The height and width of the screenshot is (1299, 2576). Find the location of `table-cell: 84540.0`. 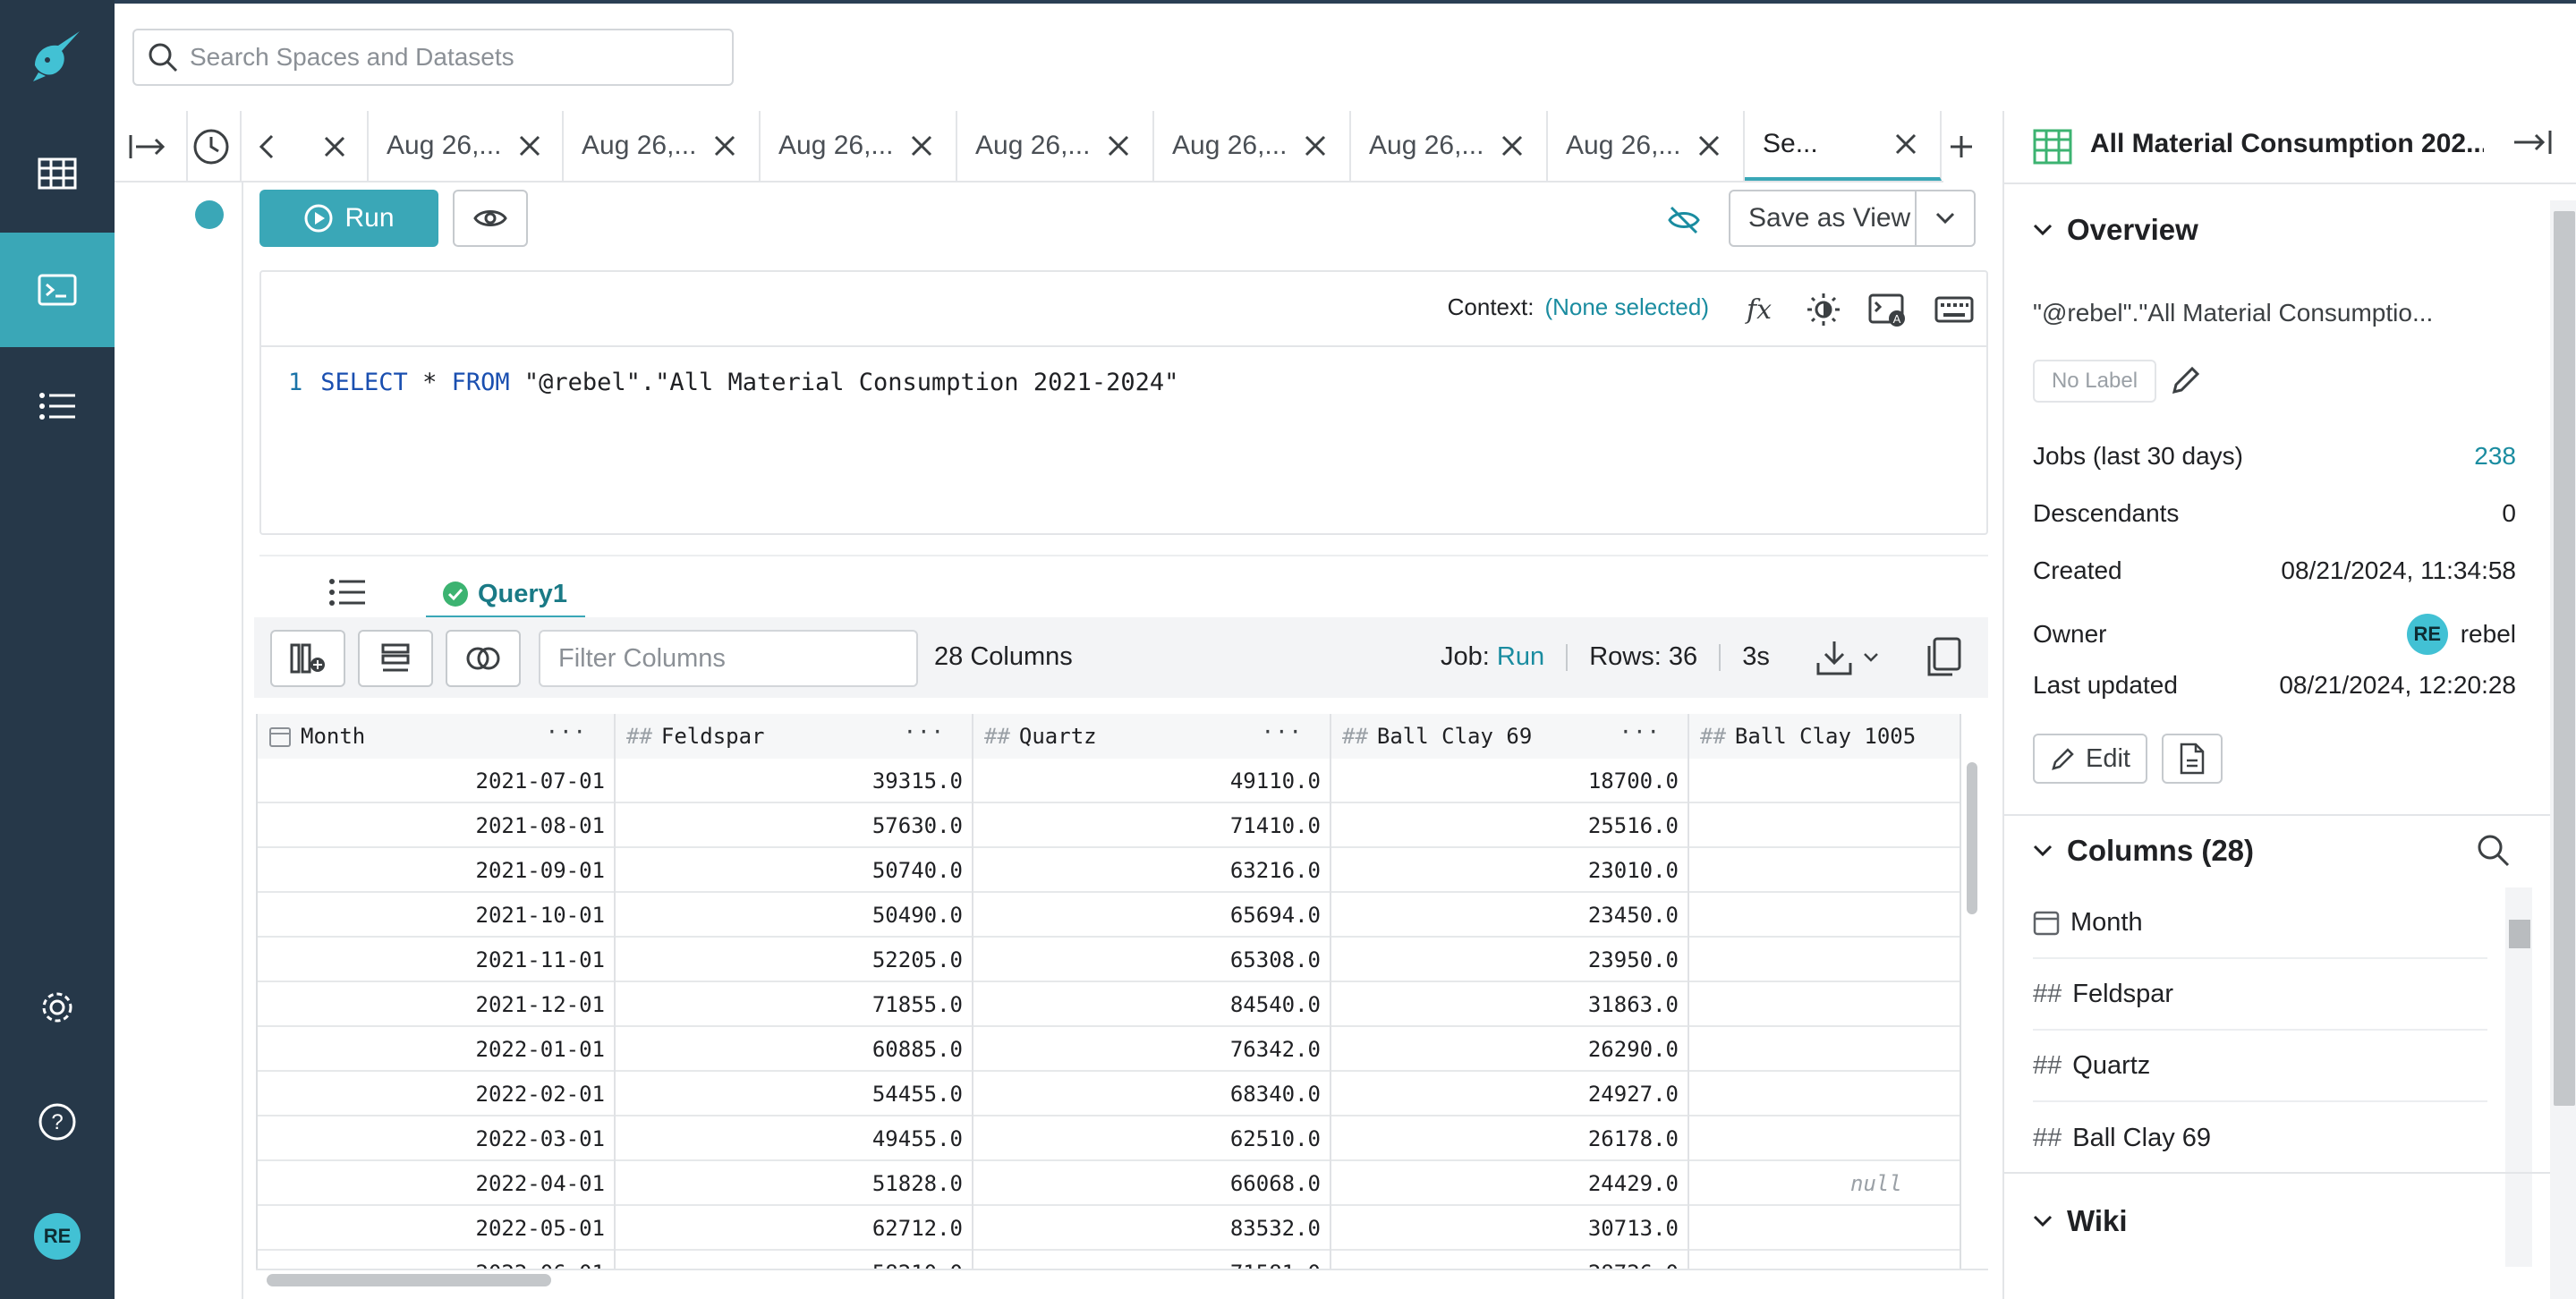

table-cell: 84540.0 is located at coordinates (1152, 1004).